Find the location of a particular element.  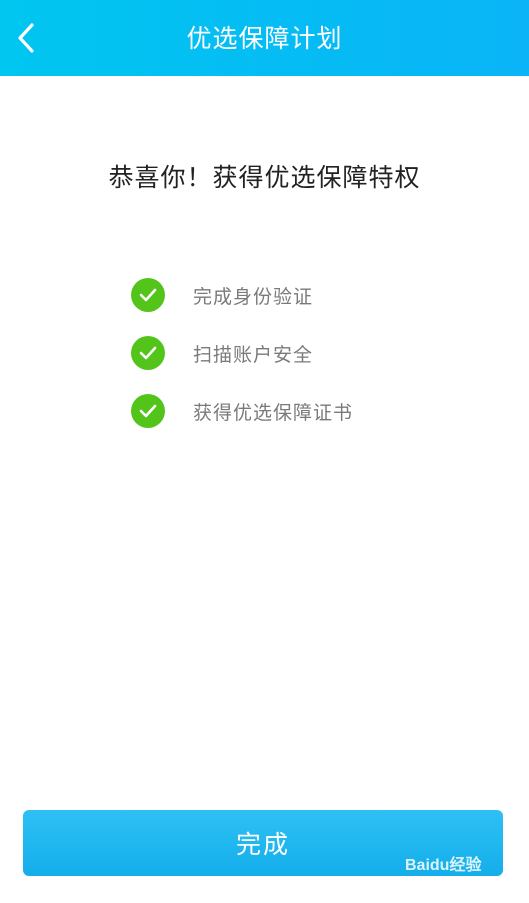

page-title: 优选保障计划 is located at coordinates (264, 38).